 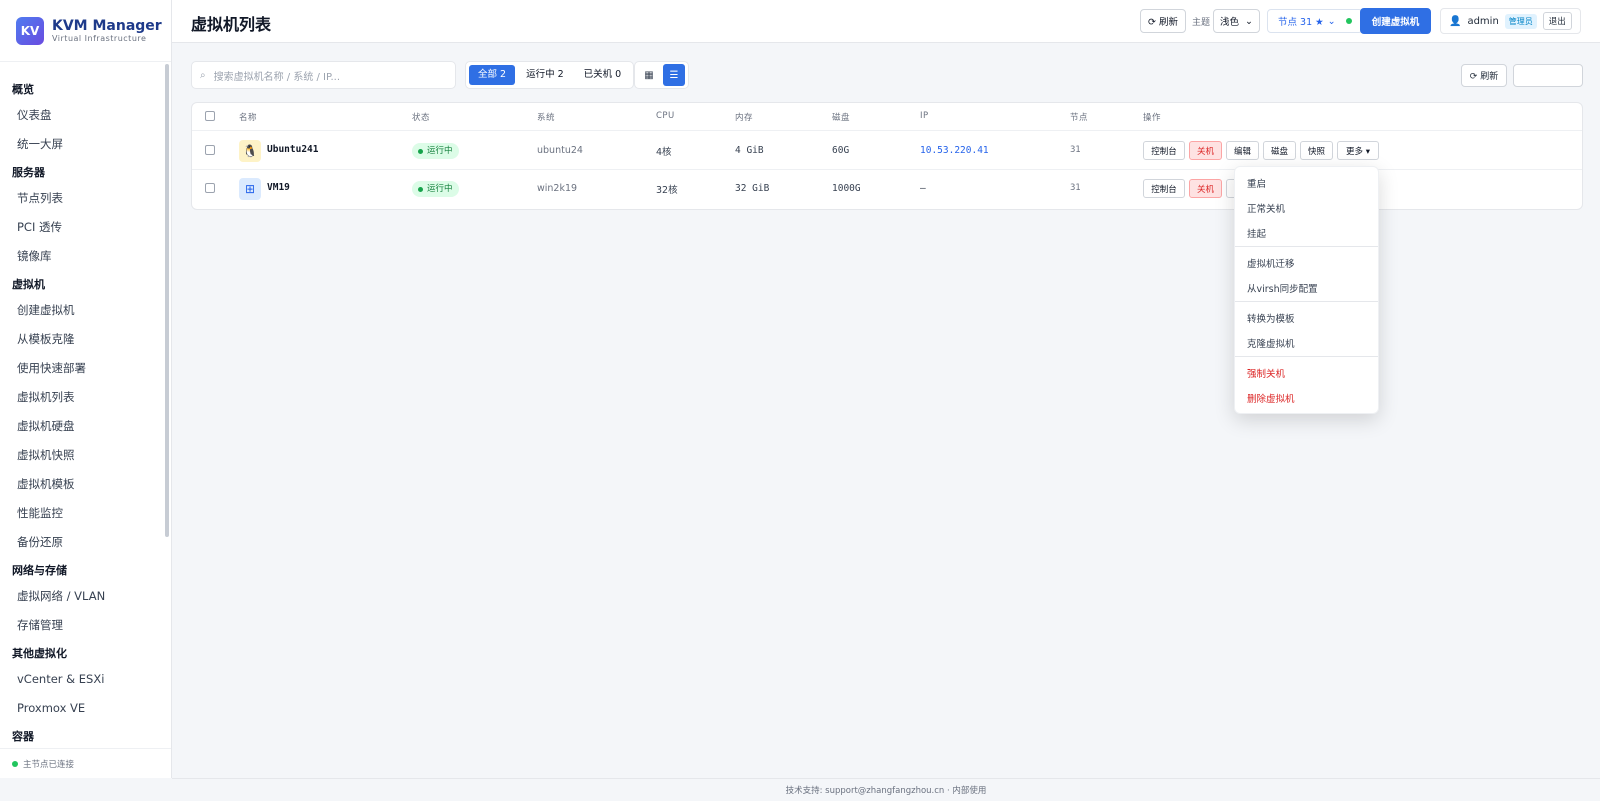 I want to click on node-selector: 节点 31 ★ ⌄, so click(x=1315, y=21).